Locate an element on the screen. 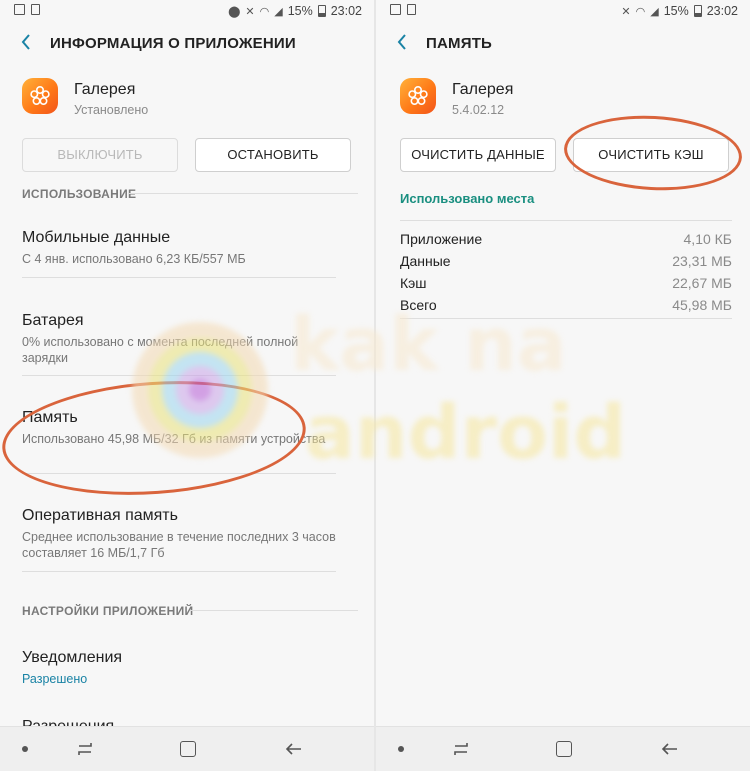  storage-row-data: Данные 23,31 МБ is located at coordinates (566, 262).